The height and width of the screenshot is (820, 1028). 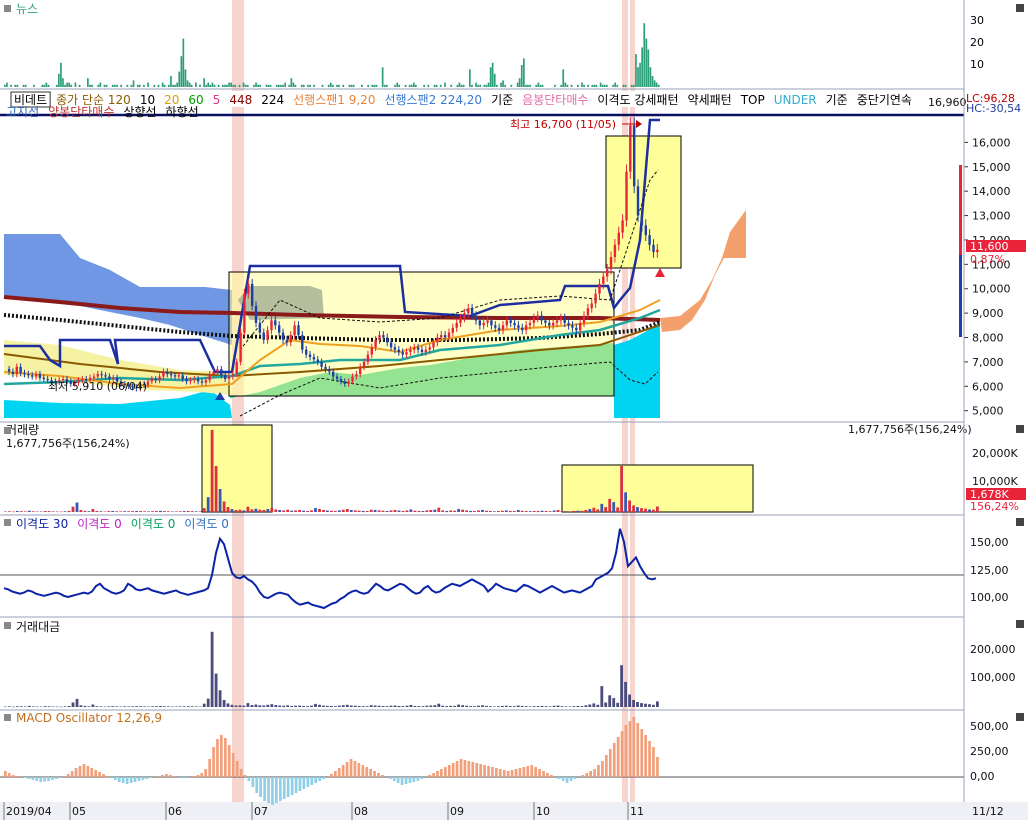 I want to click on price-y-tick: 13,000, so click(x=991, y=216).